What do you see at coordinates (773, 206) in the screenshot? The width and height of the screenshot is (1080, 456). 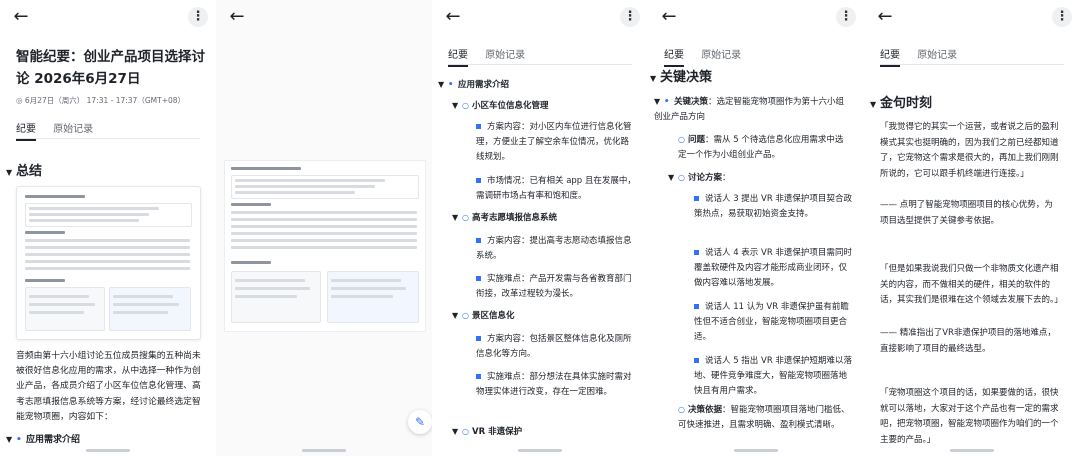 I see `list-item: 说话人 3 提出 VR 非遗保护项目契合政策热点，易获取初始资金支持。` at bounding box center [773, 206].